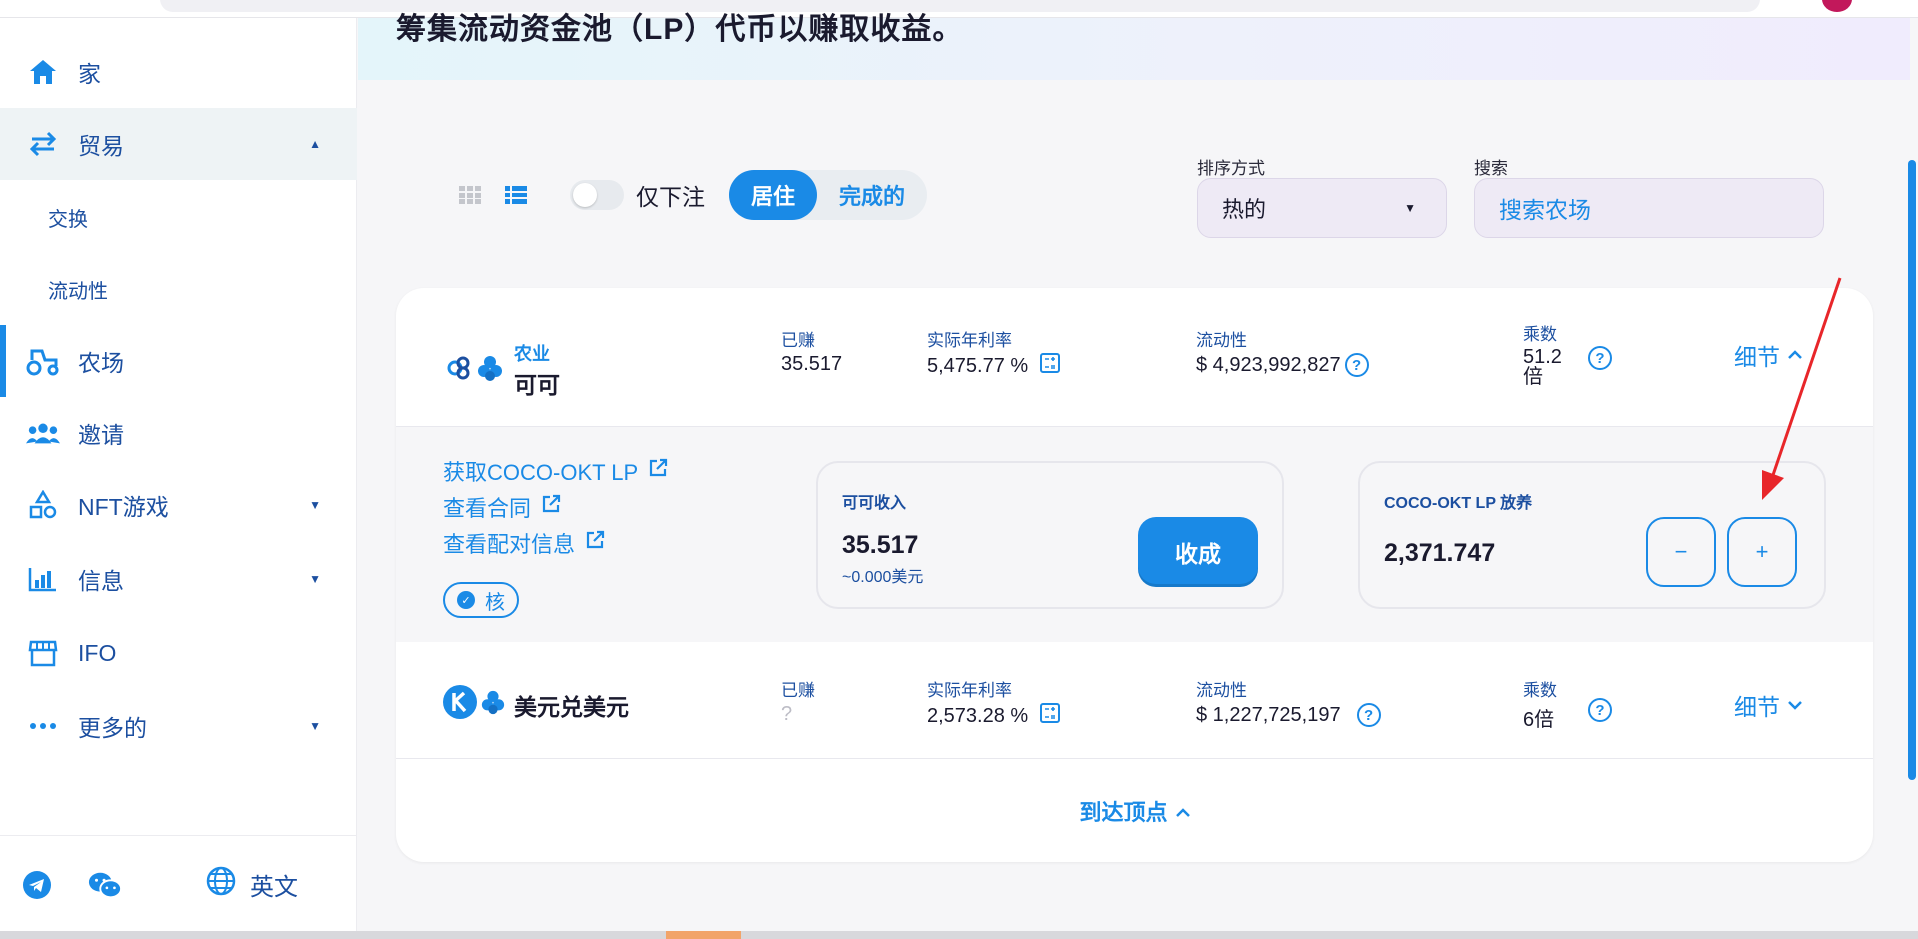 Image resolution: width=1918 pixels, height=939 pixels. I want to click on view-pair-info-link: 查看配对信息, so click(524, 543).